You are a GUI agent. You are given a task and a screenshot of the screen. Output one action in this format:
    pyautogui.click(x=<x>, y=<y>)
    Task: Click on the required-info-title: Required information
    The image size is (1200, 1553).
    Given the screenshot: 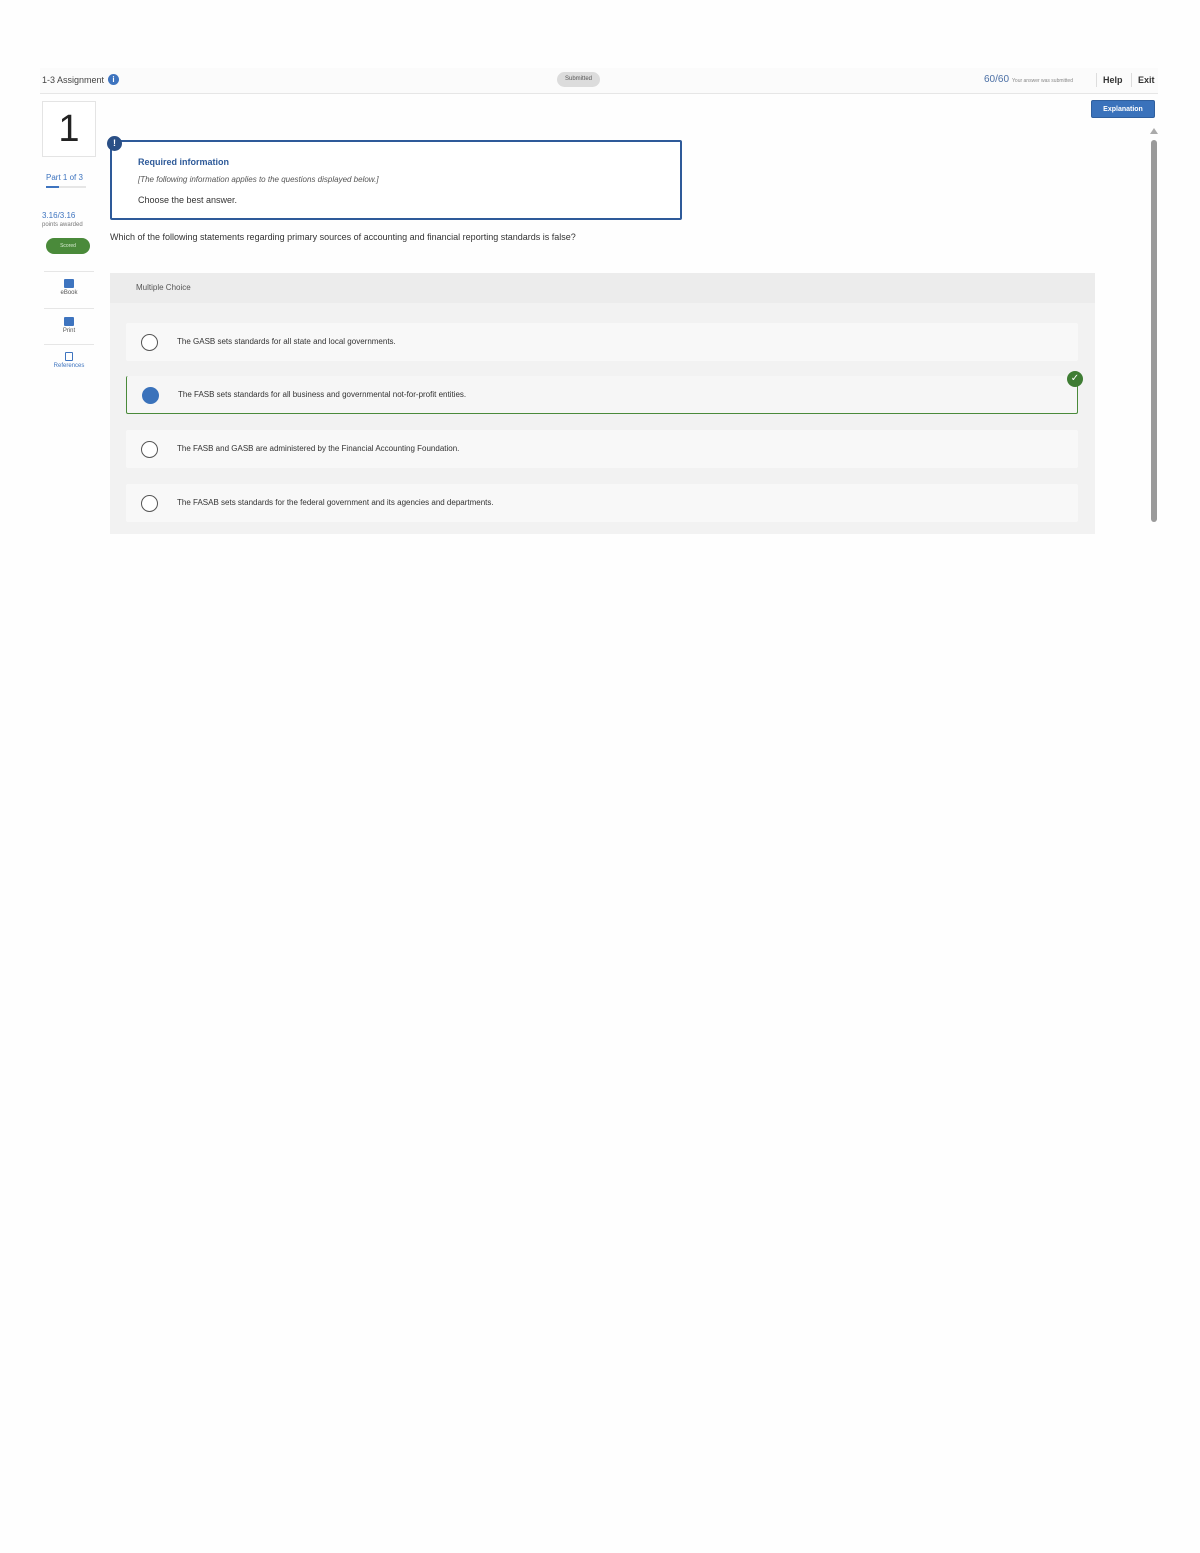 What is the action you would take?
    pyautogui.click(x=184, y=162)
    